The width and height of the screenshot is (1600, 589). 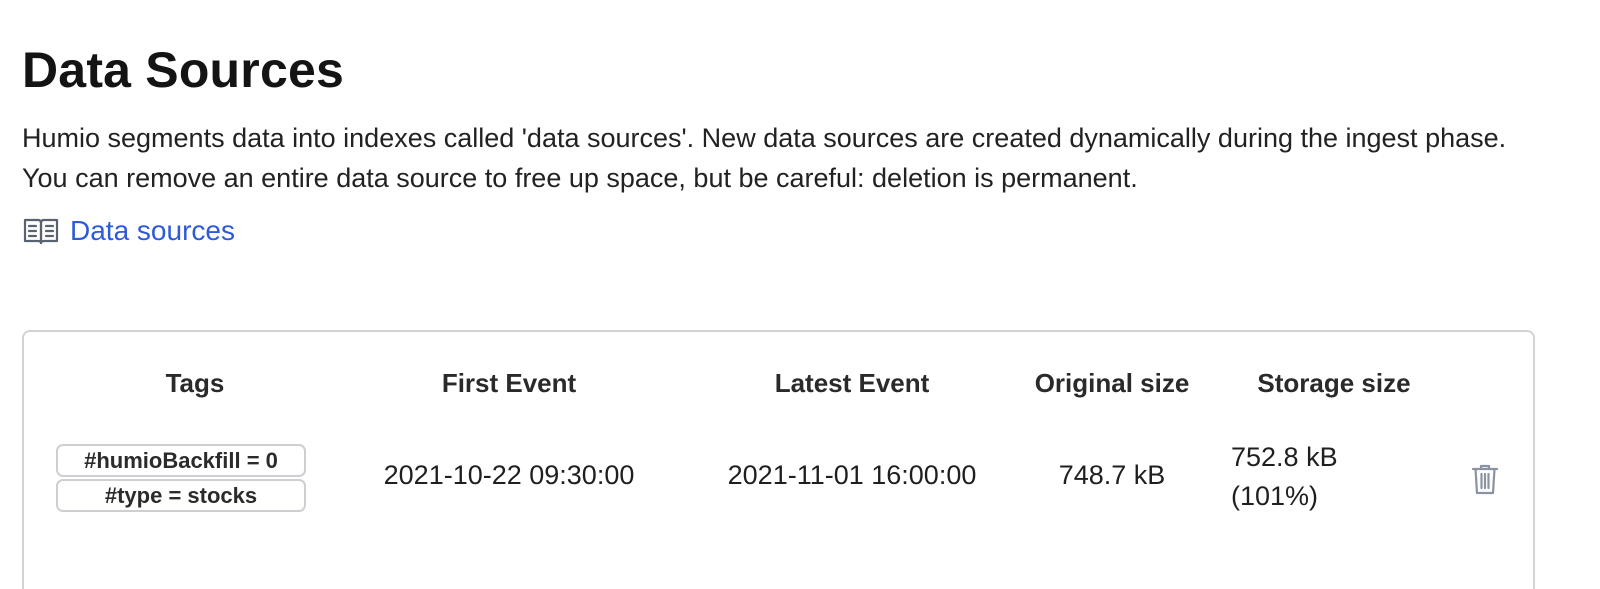 I want to click on doc-link-label: Data sources, so click(x=152, y=231).